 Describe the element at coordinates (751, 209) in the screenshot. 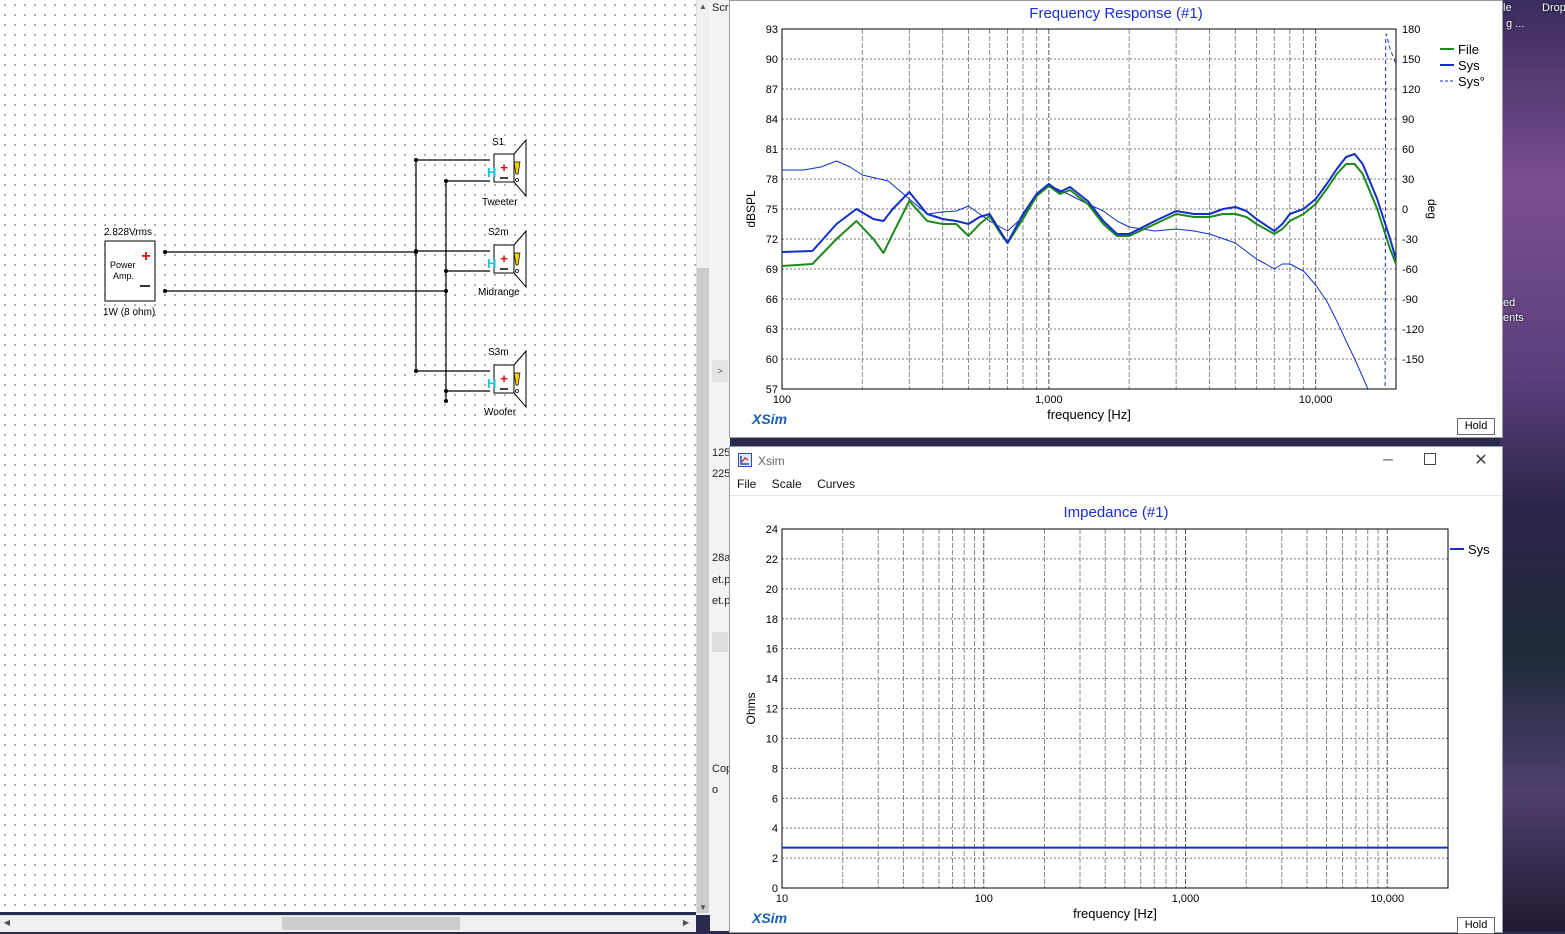

I see `y-axis-label: dBSPL` at that location.